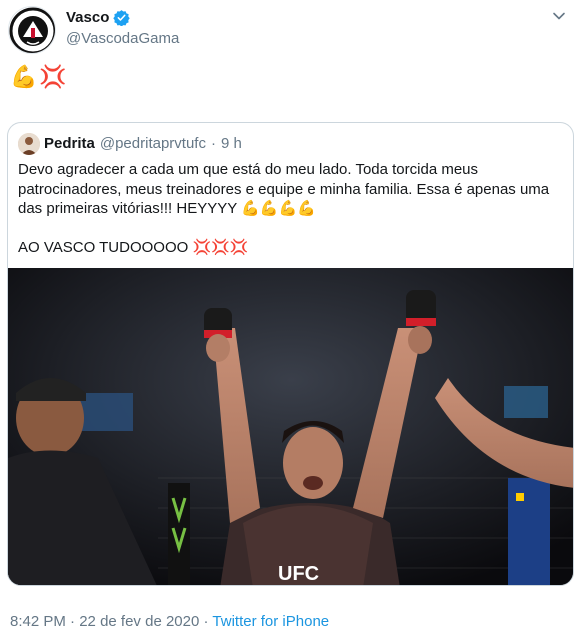  Describe the element at coordinates (122, 38) in the screenshot. I see `author-handle: @VascodaGama` at that location.